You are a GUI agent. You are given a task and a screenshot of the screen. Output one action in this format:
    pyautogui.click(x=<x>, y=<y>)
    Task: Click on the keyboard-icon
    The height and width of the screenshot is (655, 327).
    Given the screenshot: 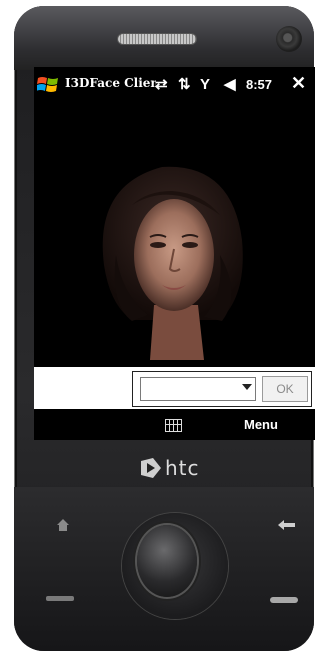 What is the action you would take?
    pyautogui.click(x=173, y=425)
    